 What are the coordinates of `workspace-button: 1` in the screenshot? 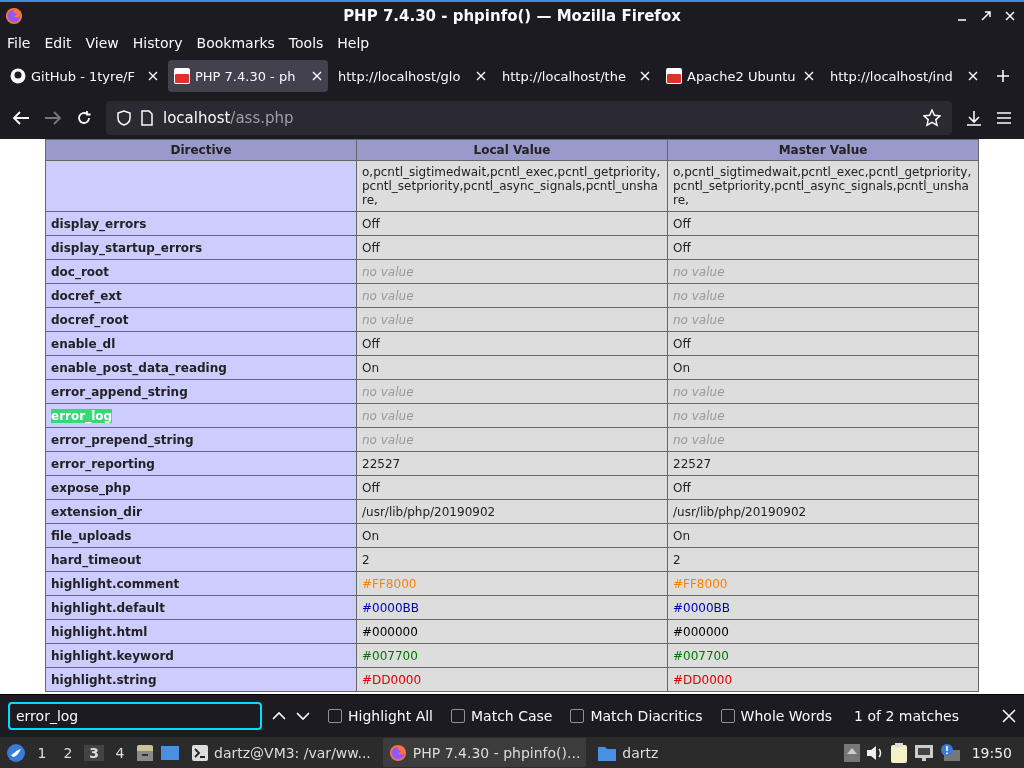 It's located at (42, 752).